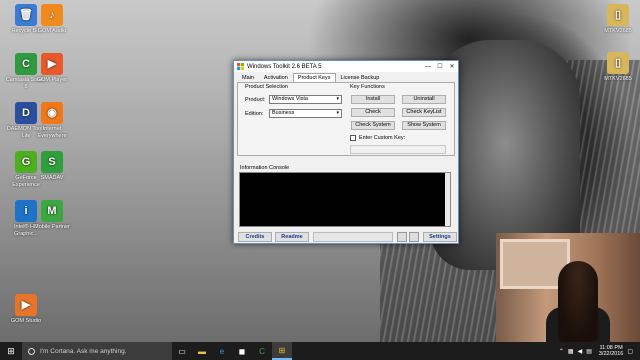 The width and height of the screenshot is (640, 360). Describe the element at coordinates (282, 351) in the screenshot. I see `toolkit-taskbar-icon: ⊞` at that location.